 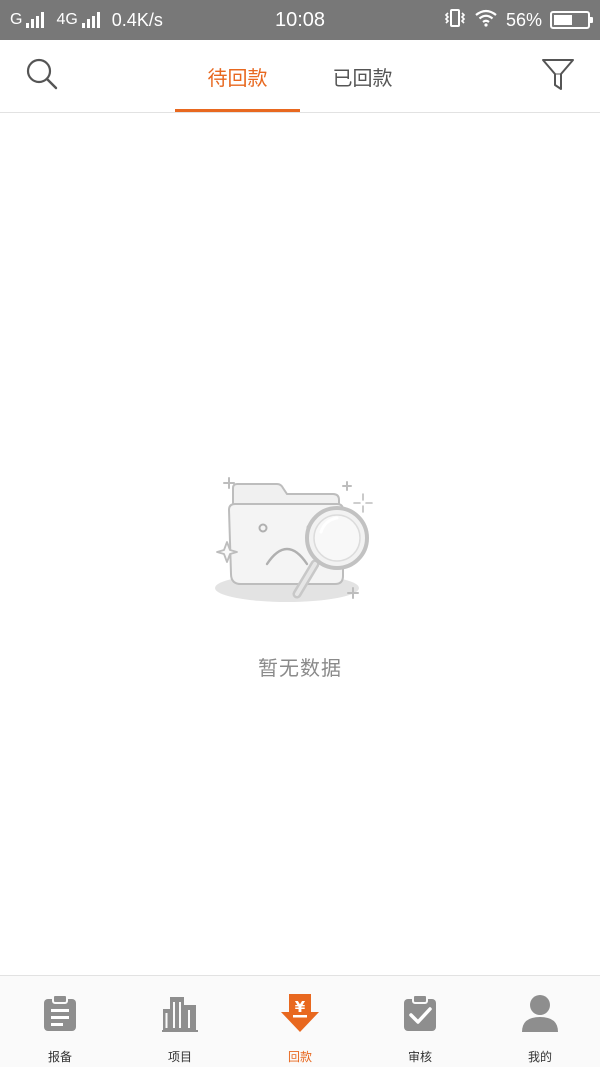 What do you see at coordinates (179, 1057) in the screenshot?
I see `nav-label: 项目` at bounding box center [179, 1057].